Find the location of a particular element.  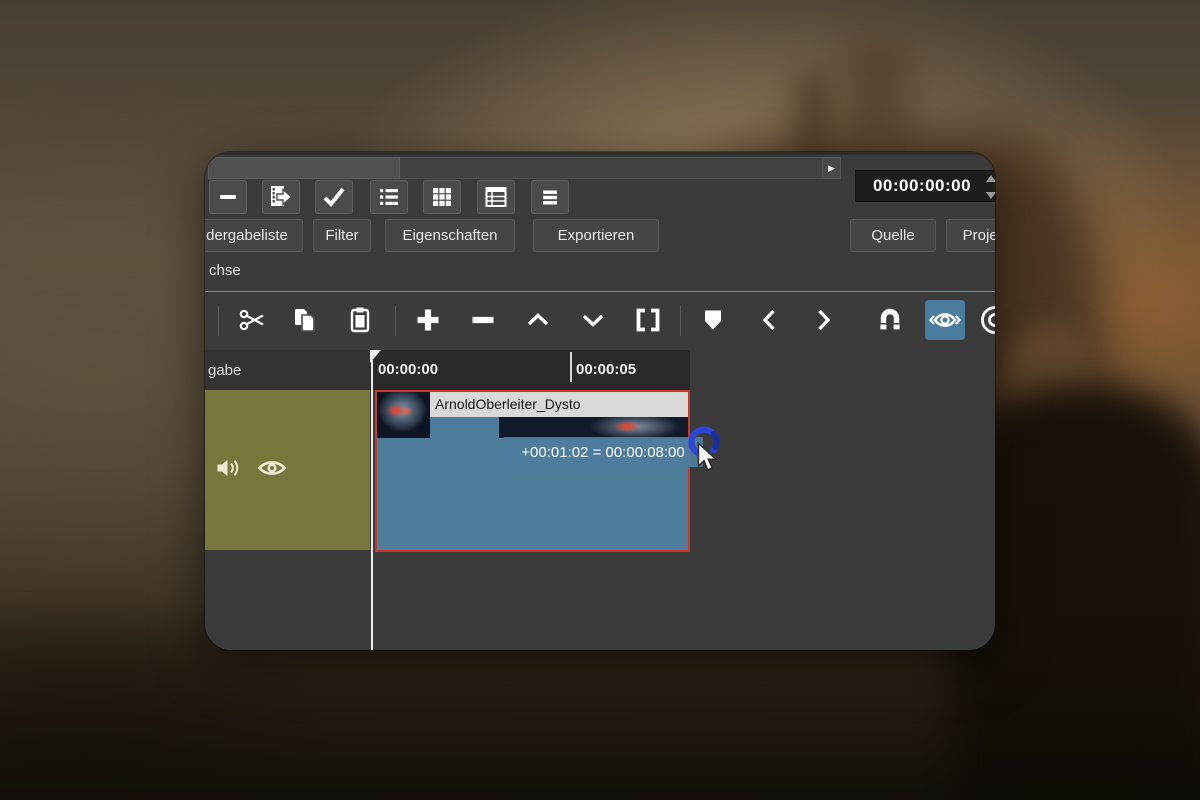

ruler-label-5s: 00:00:05 is located at coordinates (606, 369).